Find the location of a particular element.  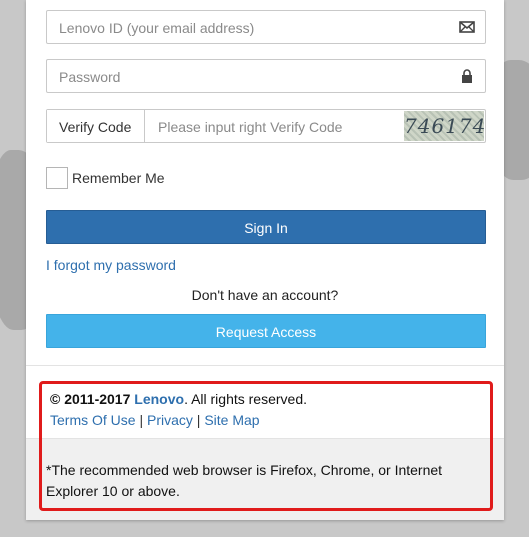

copyright-text: © 2011-2017 Lenovo. All rights reserved. is located at coordinates (178, 399).